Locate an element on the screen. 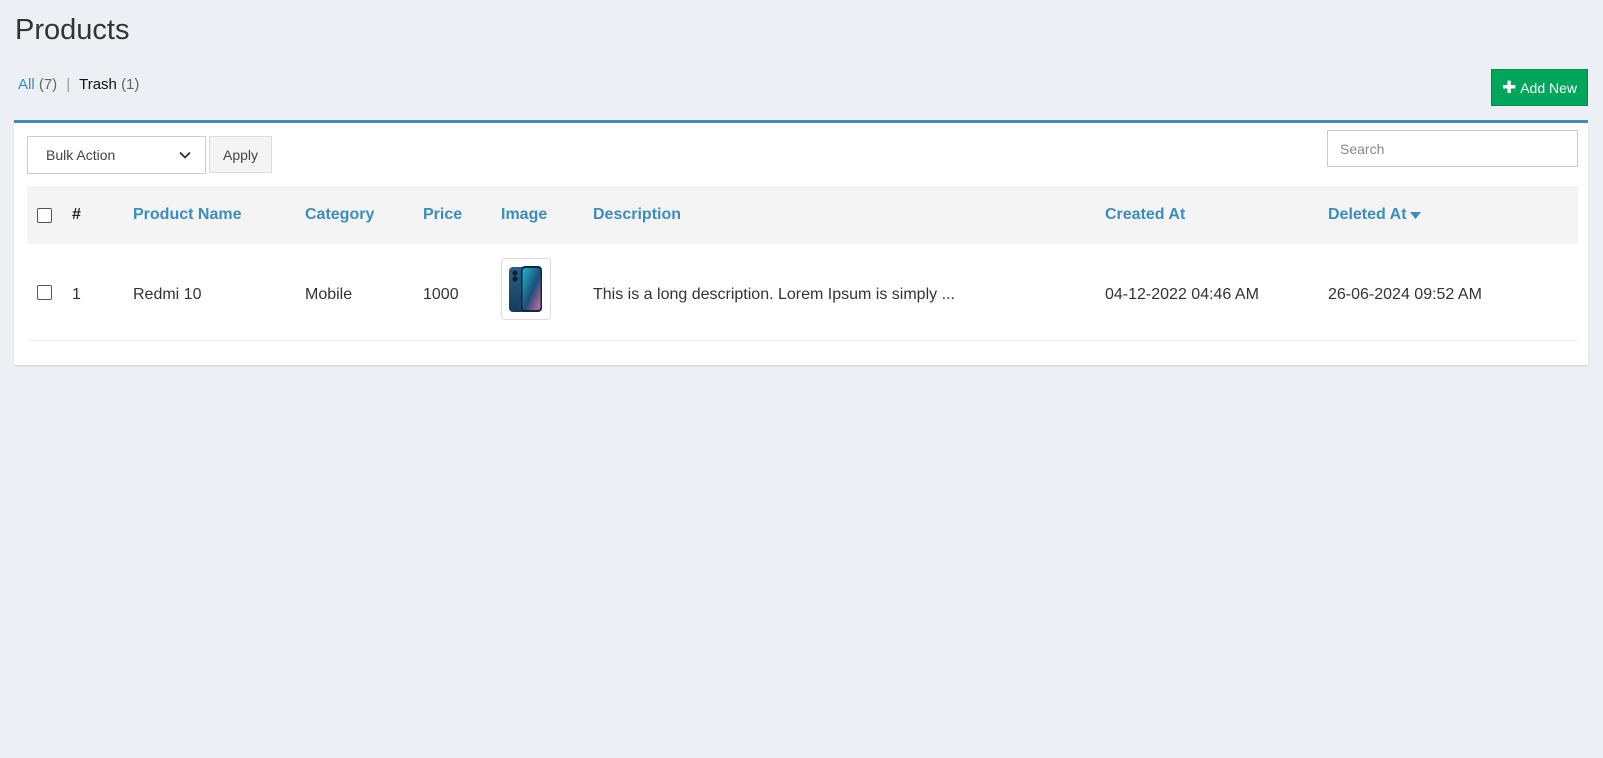 This screenshot has height=758, width=1603. bulk-action-select: Bulk Action is located at coordinates (116, 155).